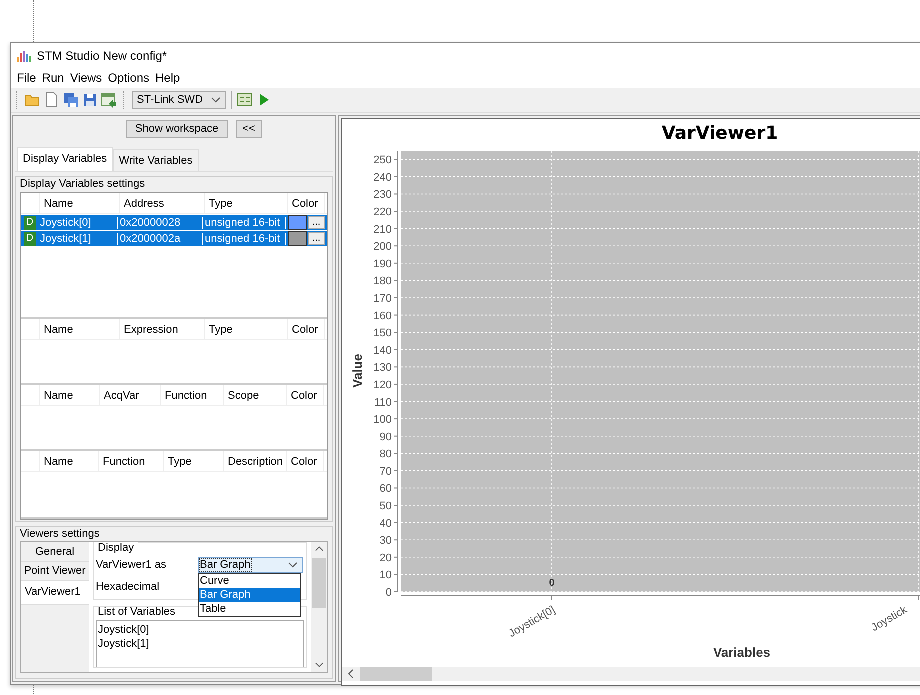  I want to click on list-item: Joystick[1], so click(200, 644).